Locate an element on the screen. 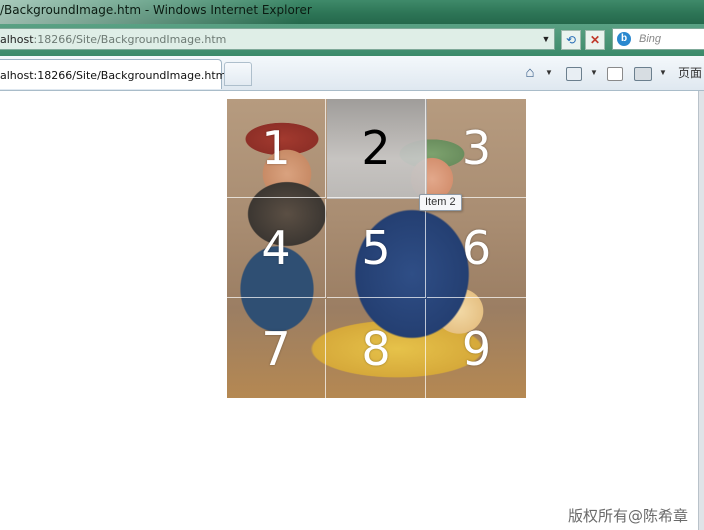  home-icon: ⌂ is located at coordinates (530, 73).